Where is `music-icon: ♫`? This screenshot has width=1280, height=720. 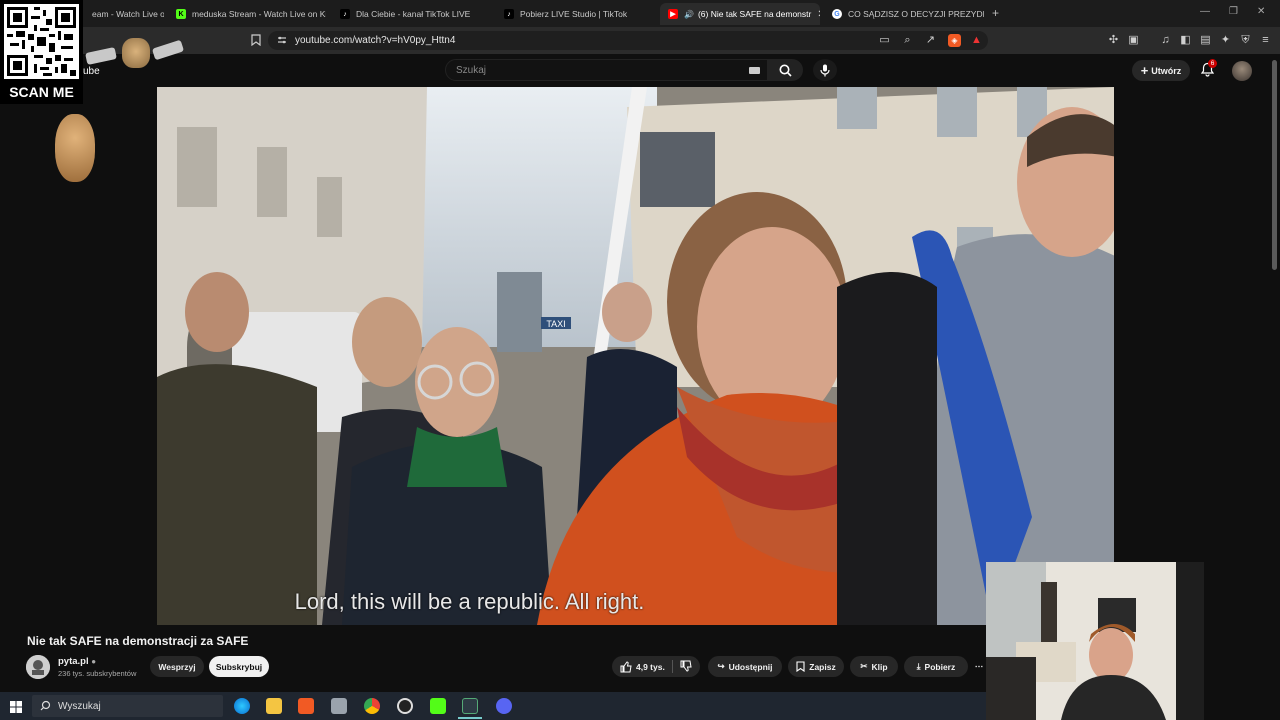
music-icon: ♫ is located at coordinates (1165, 40).